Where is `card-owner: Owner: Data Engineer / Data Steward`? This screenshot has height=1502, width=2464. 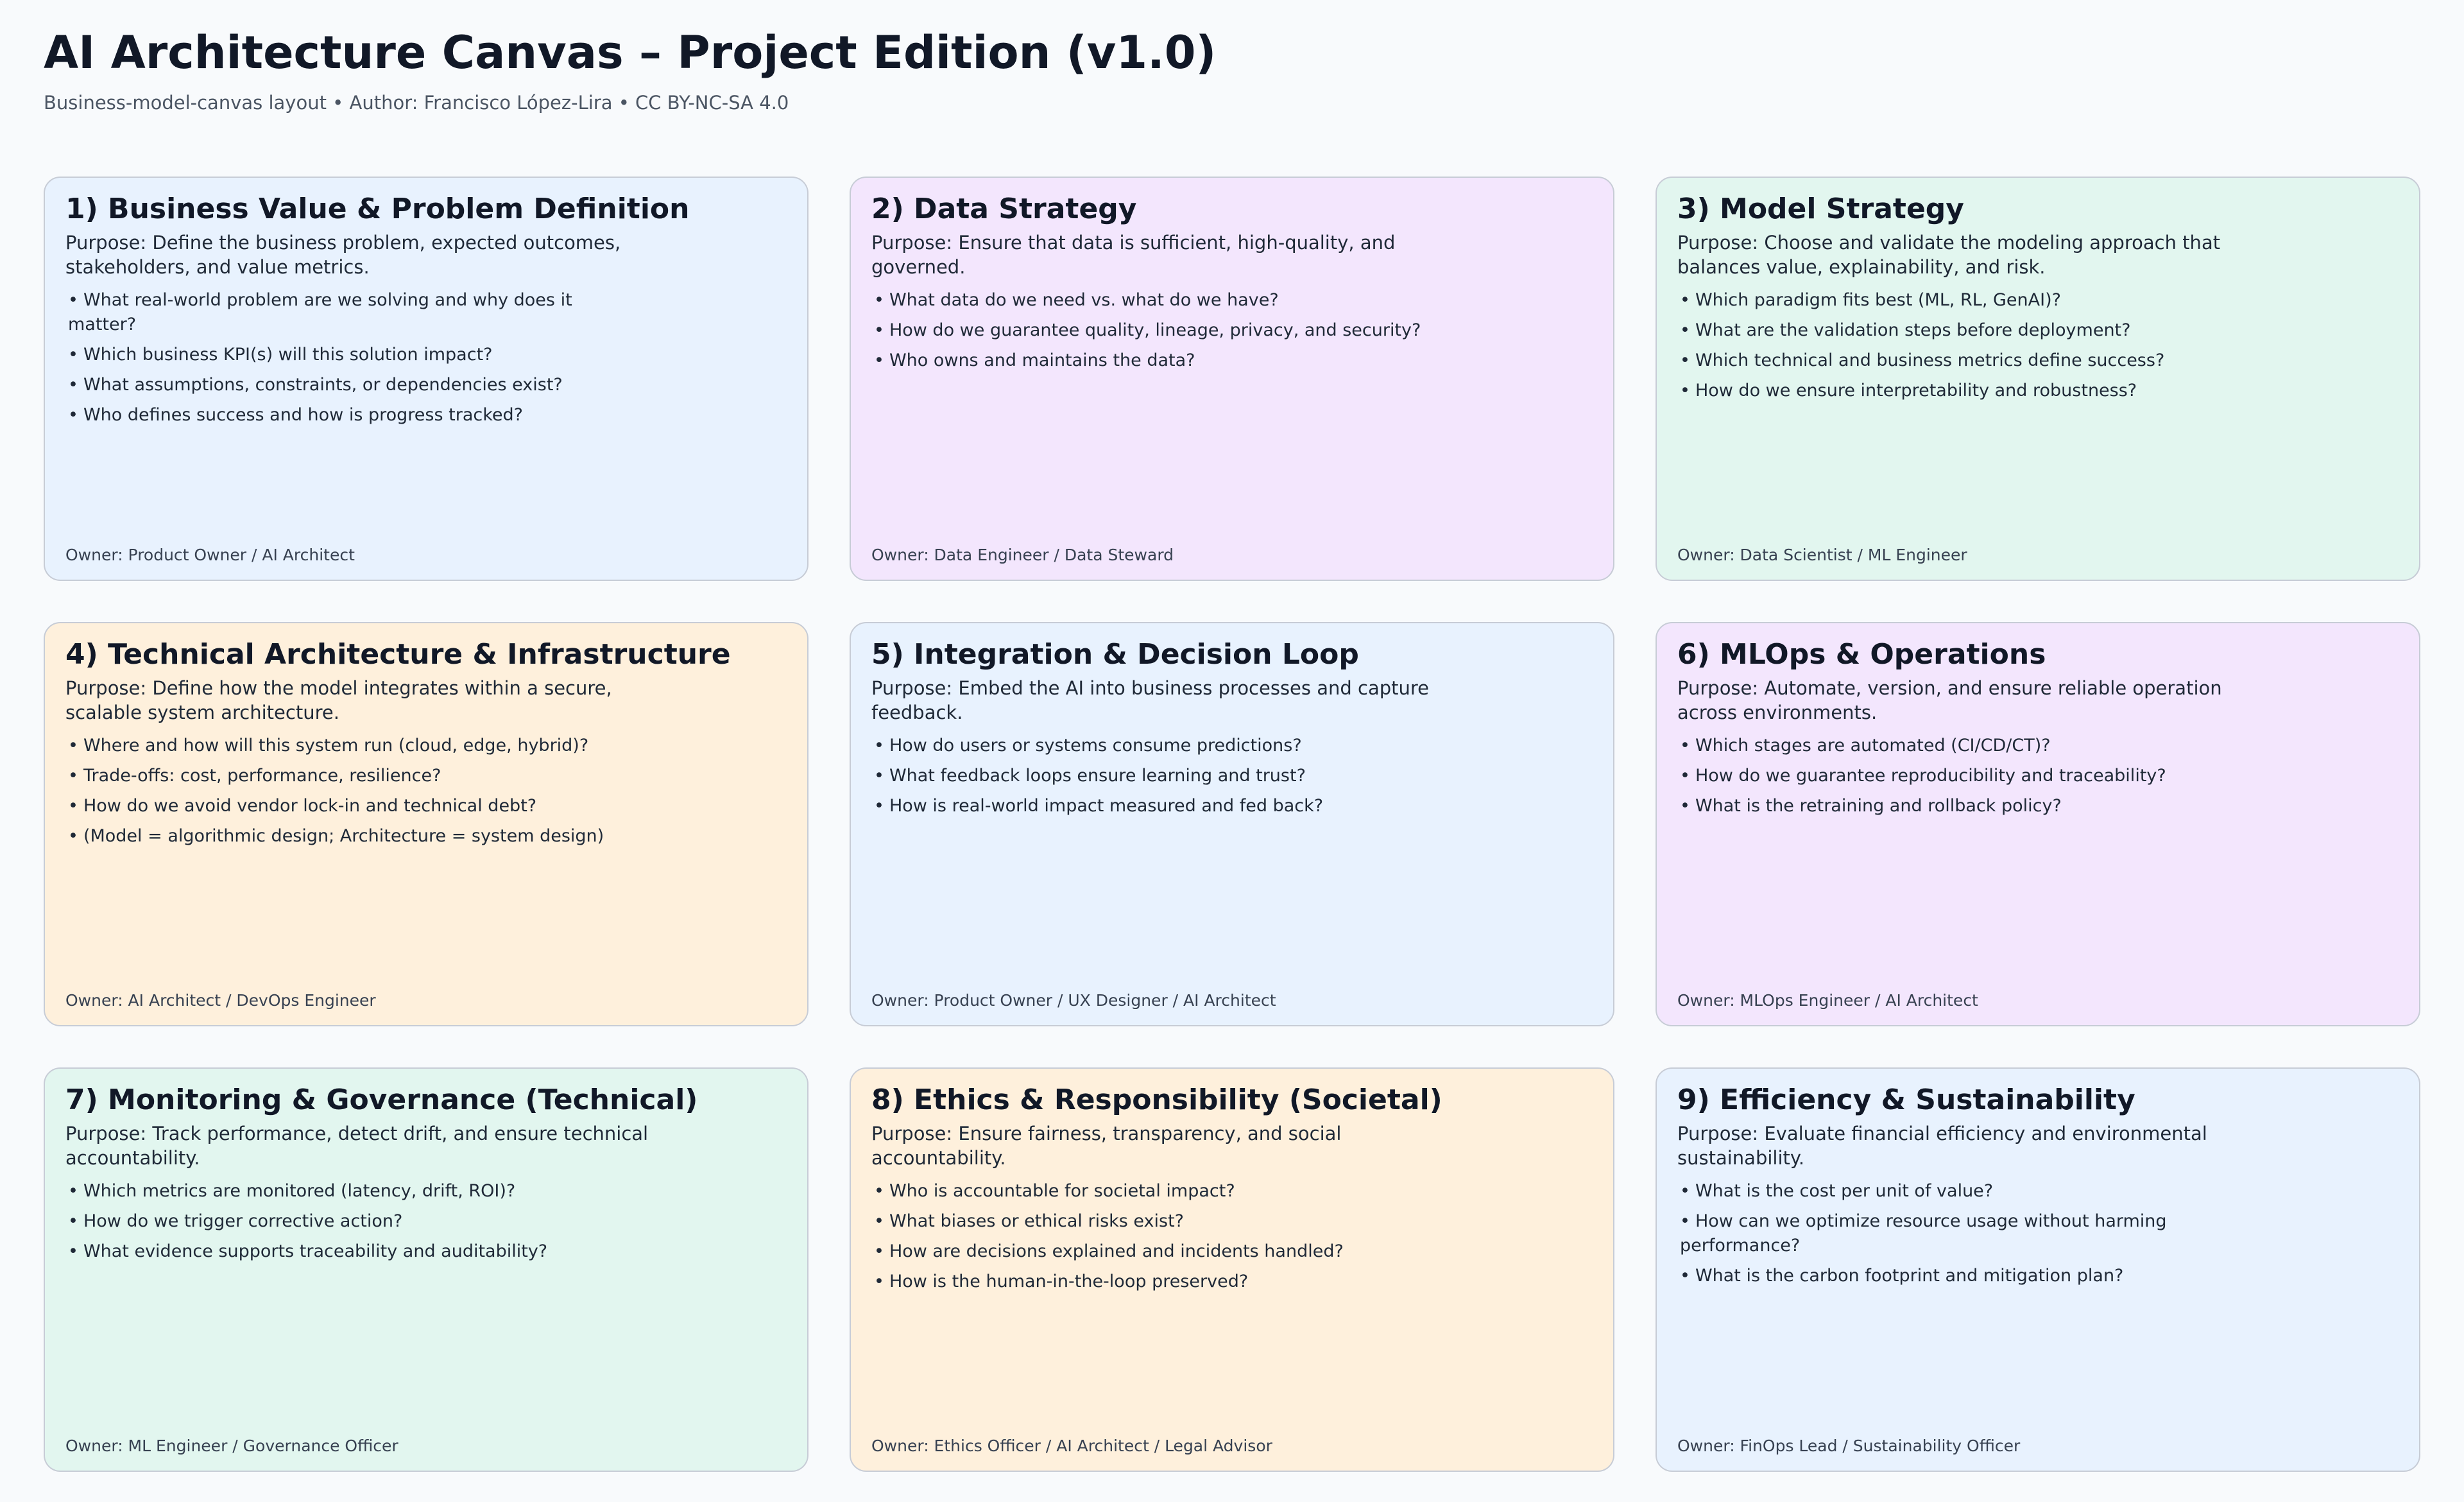 card-owner: Owner: Data Engineer / Data Steward is located at coordinates (1023, 555).